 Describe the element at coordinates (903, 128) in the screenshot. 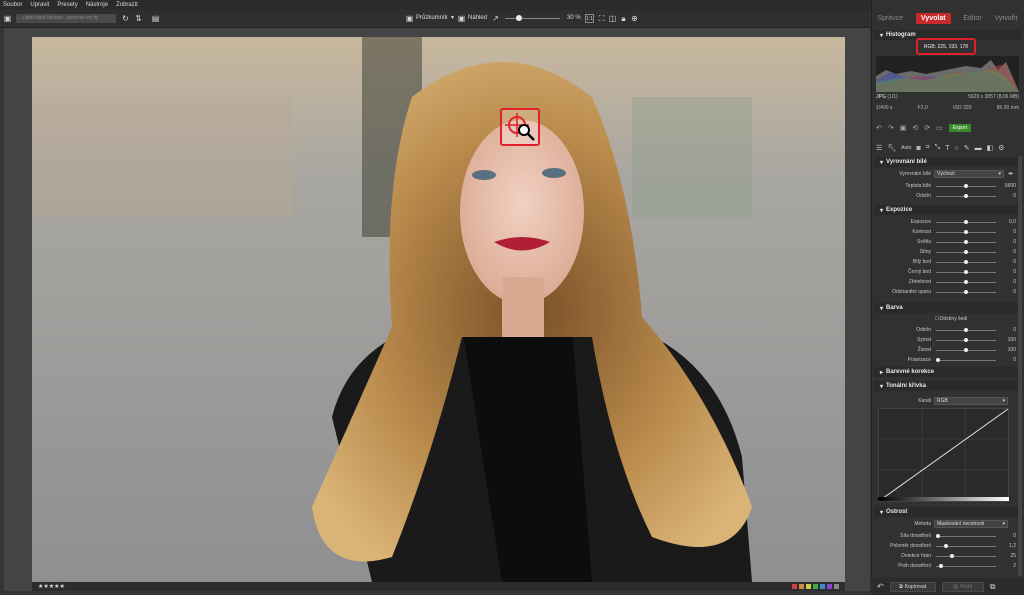

I see `image-icon: ▣` at that location.